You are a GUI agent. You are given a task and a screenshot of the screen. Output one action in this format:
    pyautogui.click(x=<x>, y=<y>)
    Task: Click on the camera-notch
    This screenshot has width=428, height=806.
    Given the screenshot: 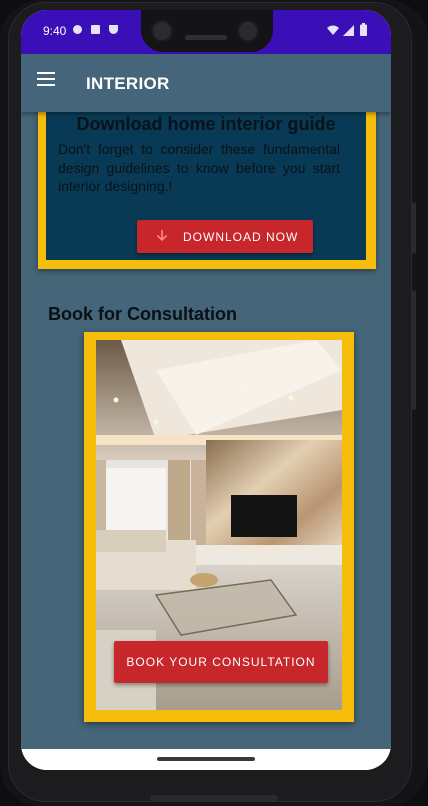 What is the action you would take?
    pyautogui.click(x=207, y=31)
    